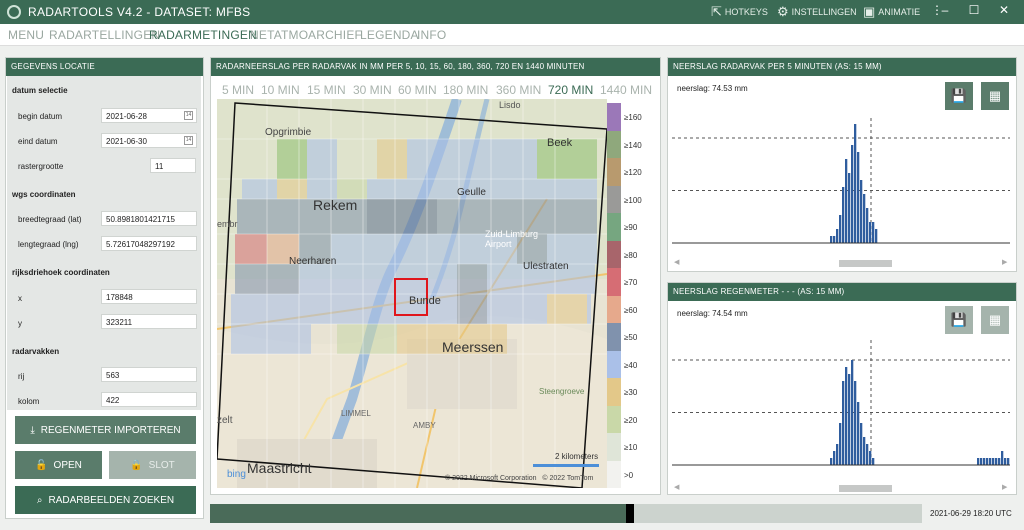 The width and height of the screenshot is (1024, 530). I want to click on maximize-button: ☐, so click(974, 10).